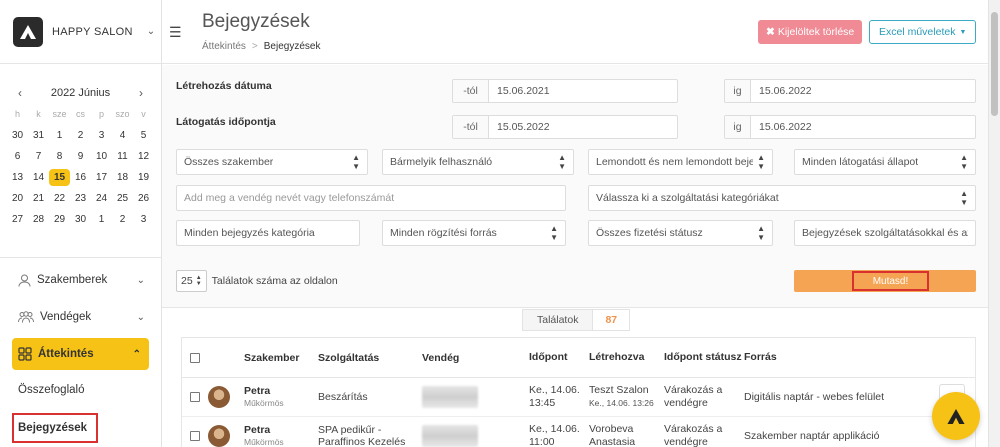 The image size is (1000, 447). What do you see at coordinates (80, 354) in the screenshot?
I see `sidebar-item-overview: Áttekintés ⌃` at bounding box center [80, 354].